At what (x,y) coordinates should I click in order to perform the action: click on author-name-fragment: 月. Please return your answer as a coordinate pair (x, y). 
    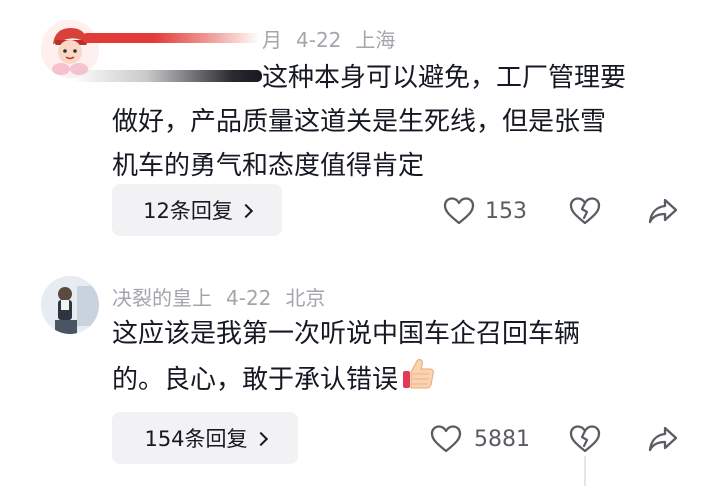
    Looking at the image, I should click on (272, 40).